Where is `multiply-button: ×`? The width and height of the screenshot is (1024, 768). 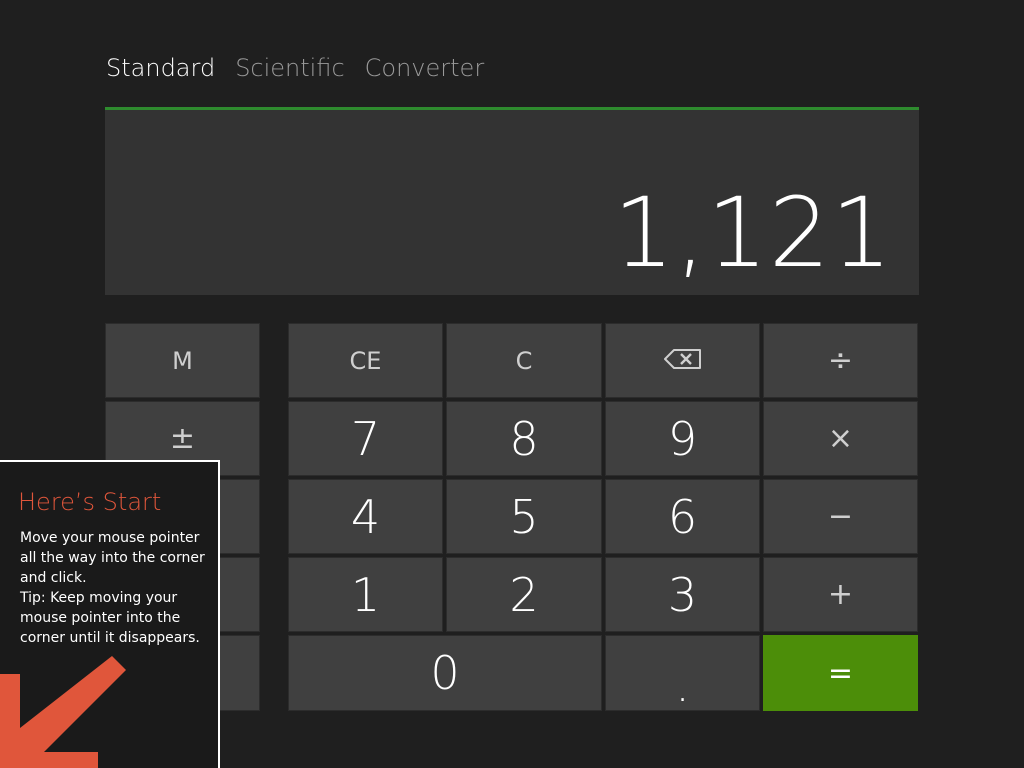
multiply-button: × is located at coordinates (840, 438).